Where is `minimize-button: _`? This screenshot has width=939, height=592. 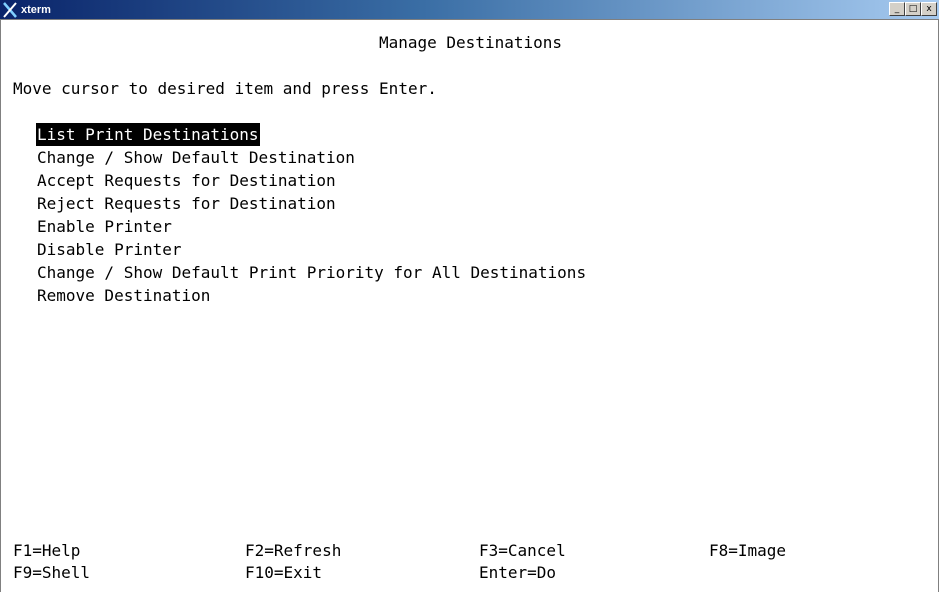
minimize-button: _ is located at coordinates (897, 9).